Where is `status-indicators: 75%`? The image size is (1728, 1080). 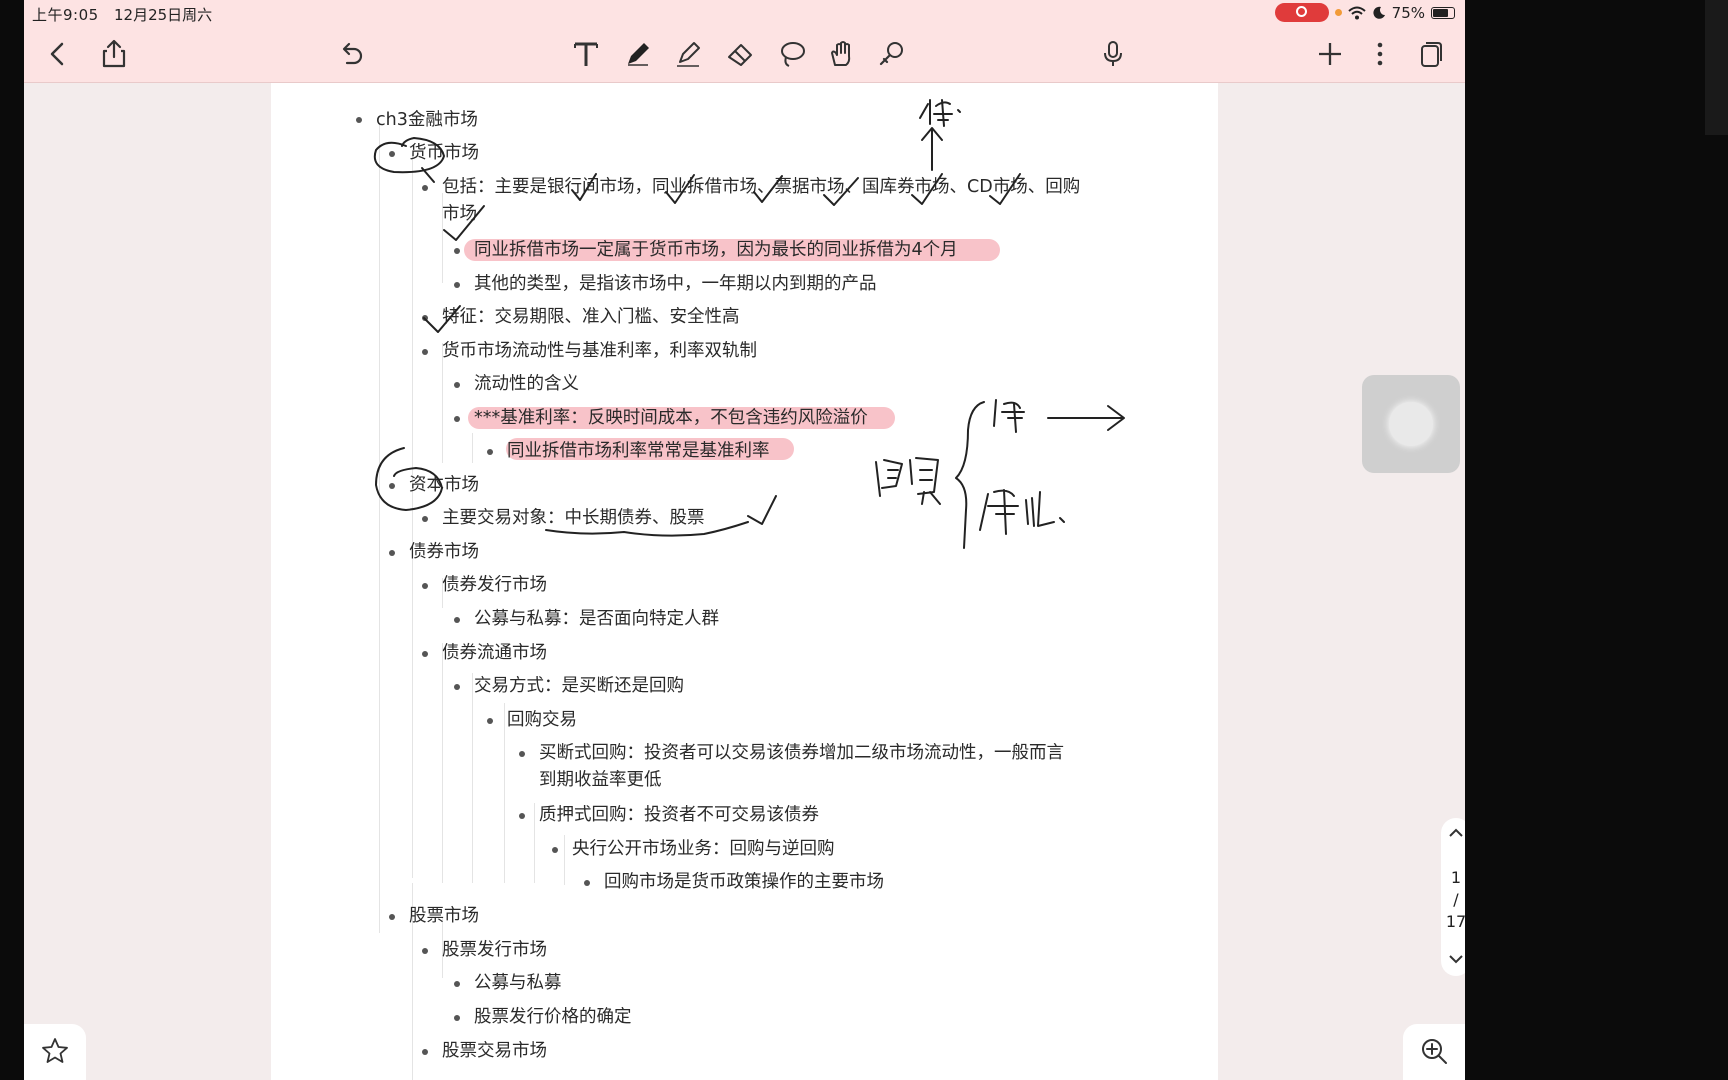 status-indicators: 75% is located at coordinates (1364, 12).